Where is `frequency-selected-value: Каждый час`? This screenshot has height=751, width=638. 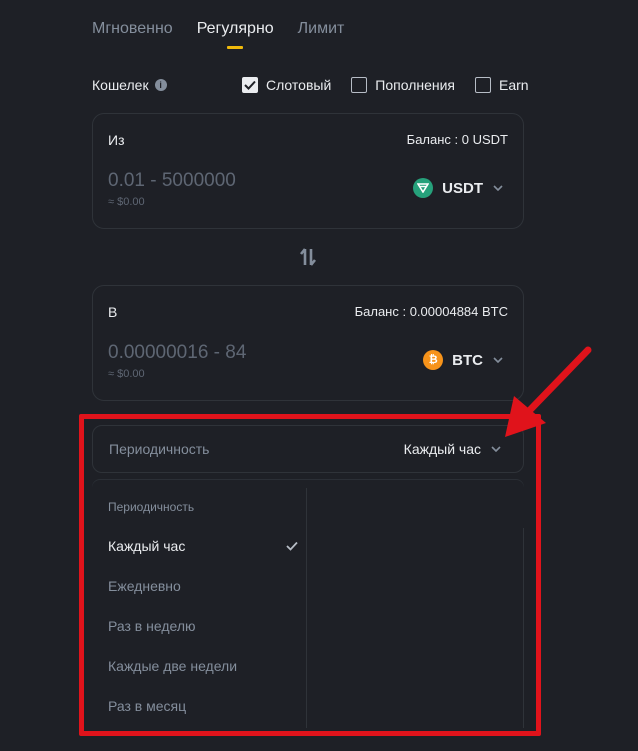 frequency-selected-value: Каждый час is located at coordinates (442, 449).